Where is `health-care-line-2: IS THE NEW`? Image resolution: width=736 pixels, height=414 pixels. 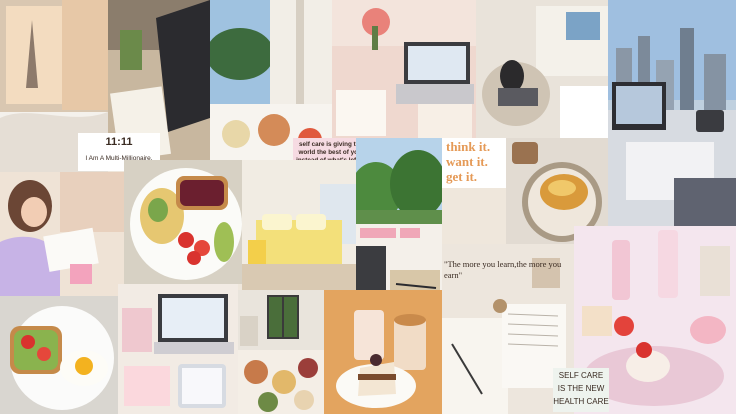
health-care-line-2: IS THE NEW is located at coordinates (581, 388).